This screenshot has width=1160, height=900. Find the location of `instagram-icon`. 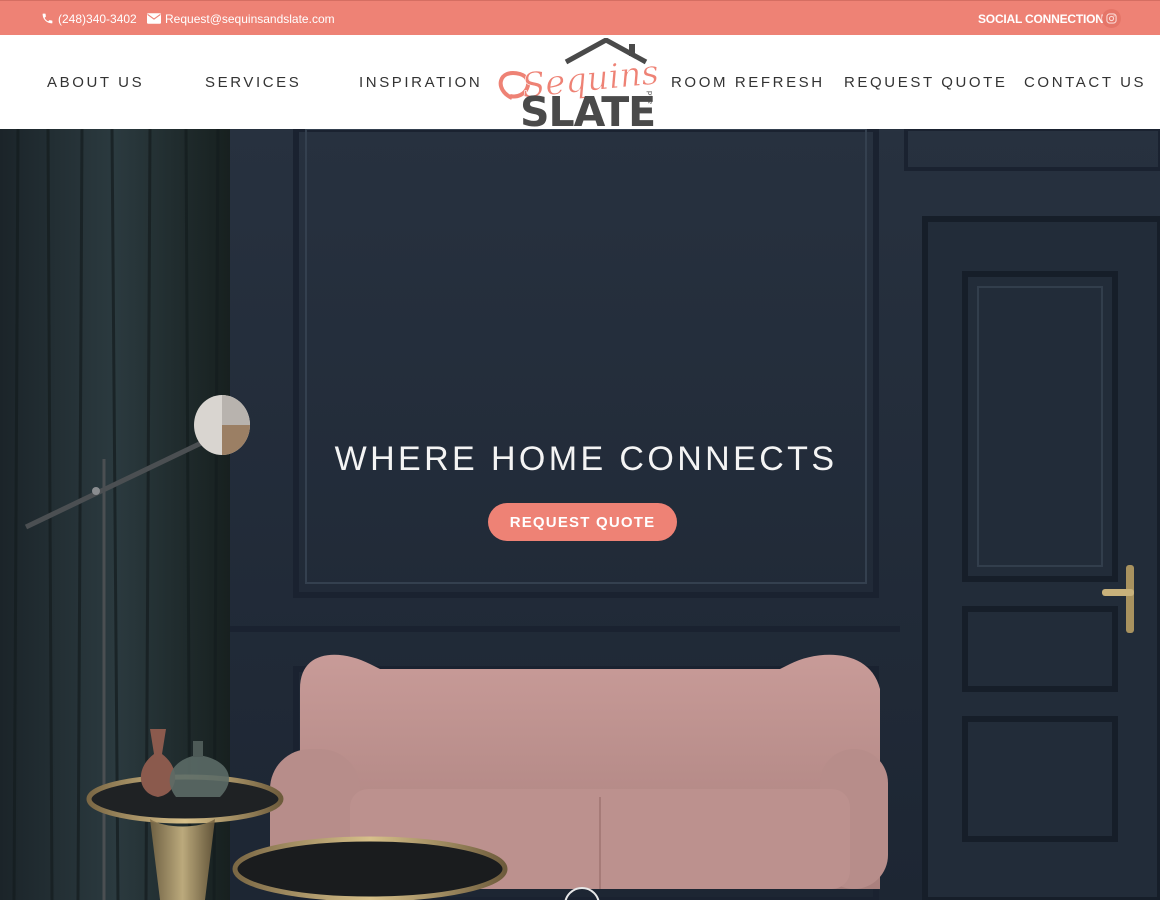

instagram-icon is located at coordinates (1111, 18).